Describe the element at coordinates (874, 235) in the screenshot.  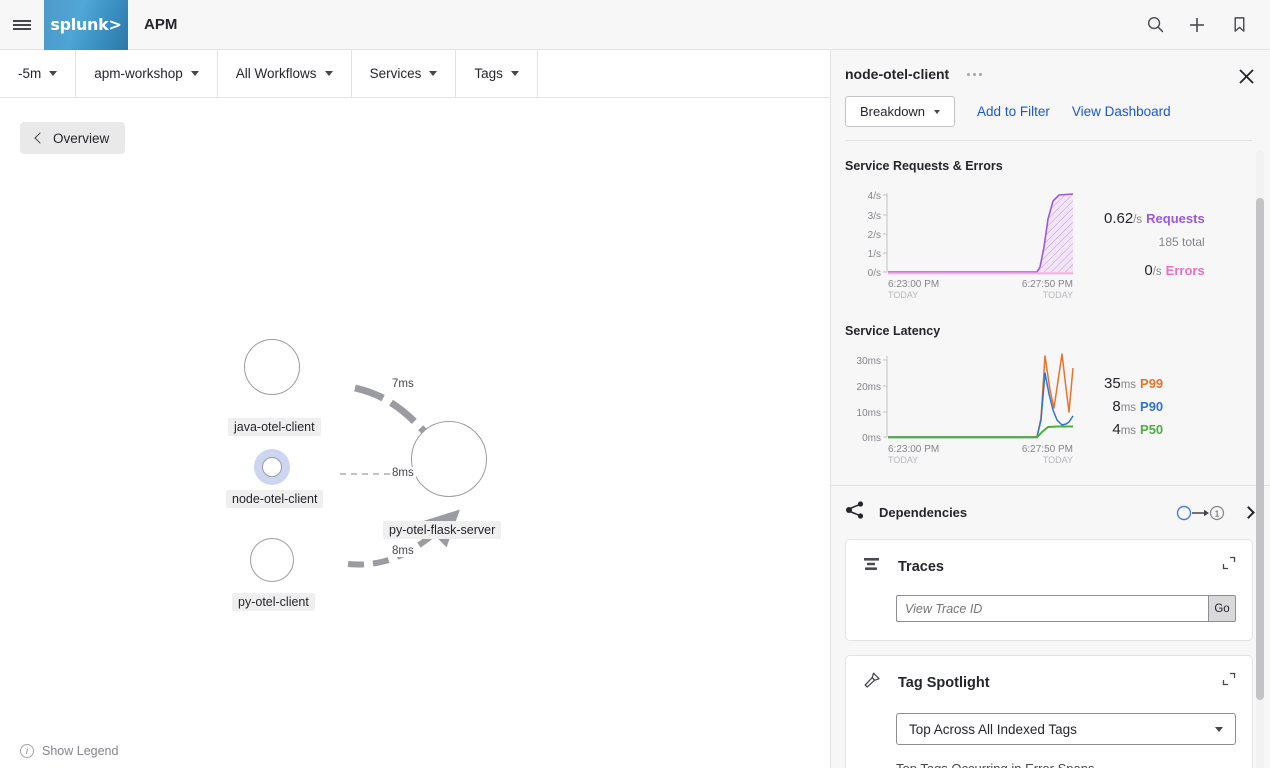
I see `svg-text: 2/s` at that location.